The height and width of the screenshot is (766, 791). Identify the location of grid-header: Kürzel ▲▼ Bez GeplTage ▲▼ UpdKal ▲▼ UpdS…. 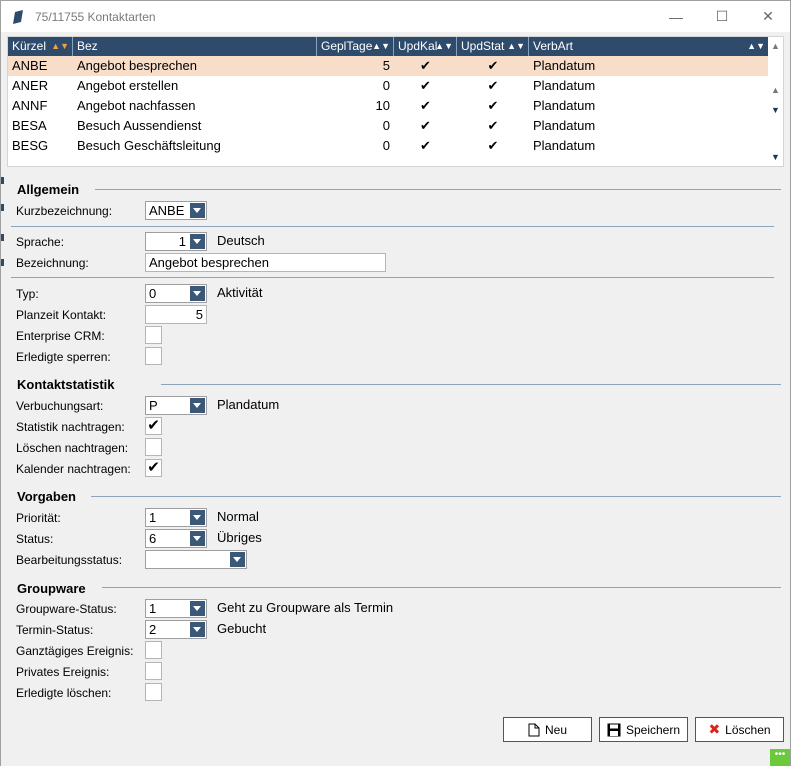
(388, 46).